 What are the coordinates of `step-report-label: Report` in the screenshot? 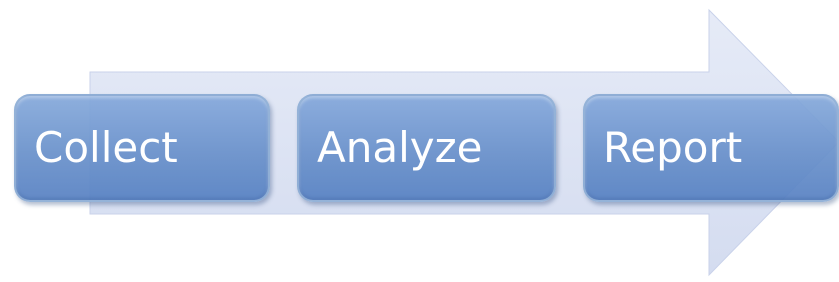 It's located at (673, 147).